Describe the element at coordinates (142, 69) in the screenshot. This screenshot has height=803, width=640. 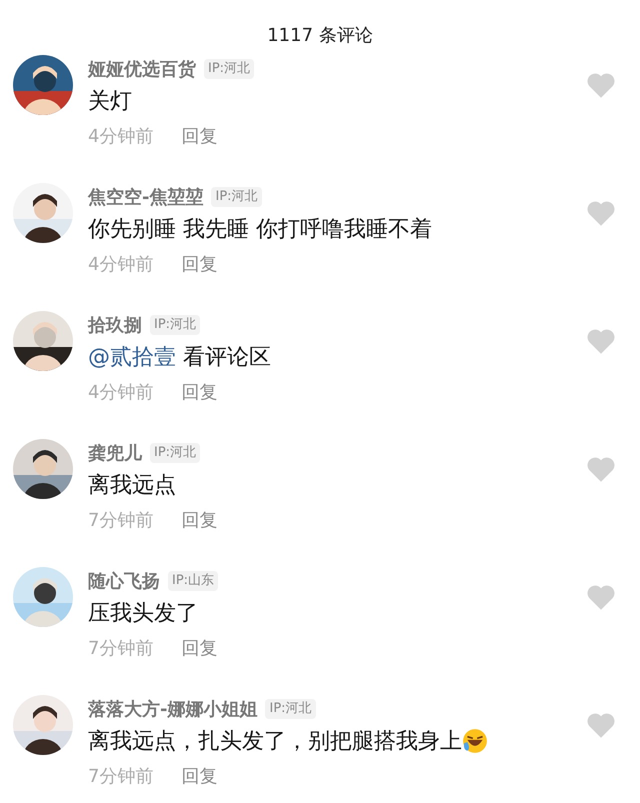
I see `username: 娅娅优选百货` at that location.